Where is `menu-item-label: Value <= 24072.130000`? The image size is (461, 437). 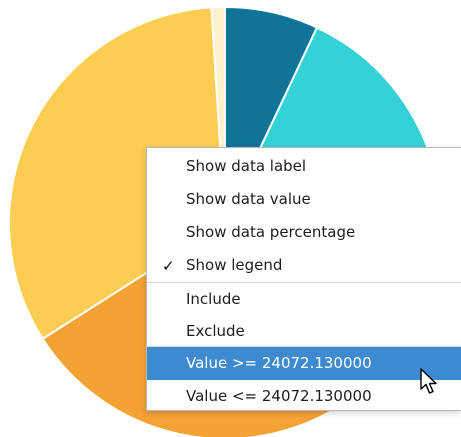 menu-item-label: Value <= 24072.130000 is located at coordinates (279, 396).